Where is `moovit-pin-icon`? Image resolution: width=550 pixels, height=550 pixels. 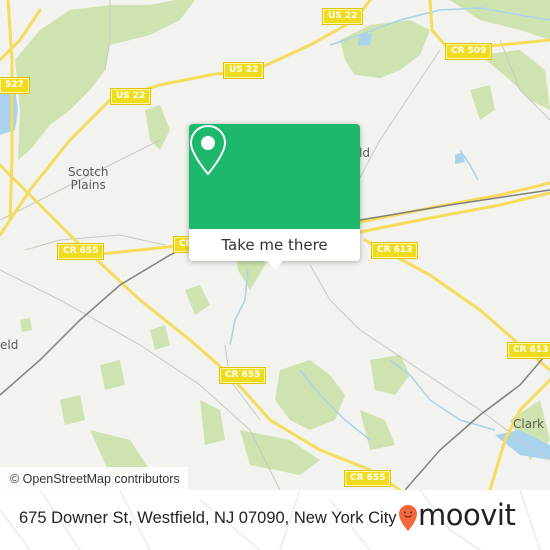
moovit-pin-icon is located at coordinates (408, 518).